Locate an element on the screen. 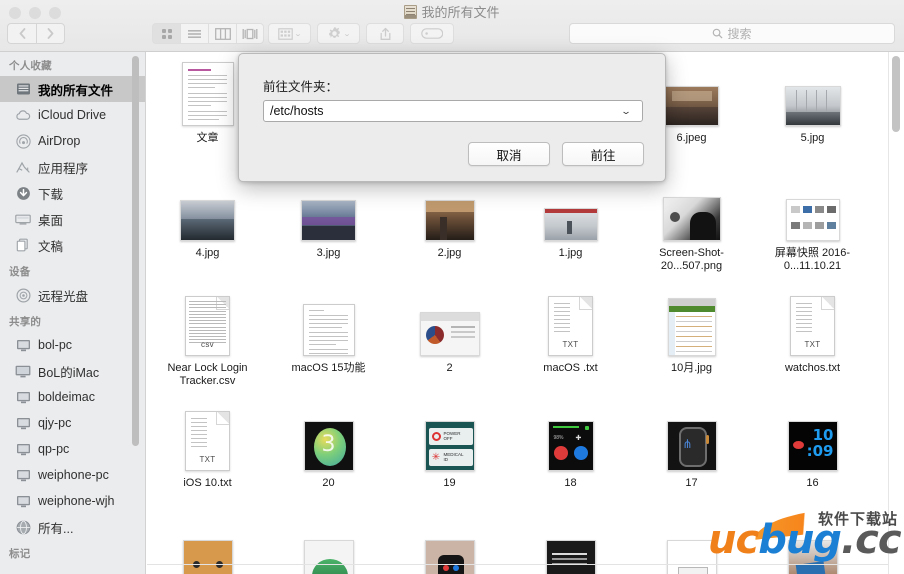  sidebar-item-qp-pc: qp-pc is located at coordinates (72, 449).